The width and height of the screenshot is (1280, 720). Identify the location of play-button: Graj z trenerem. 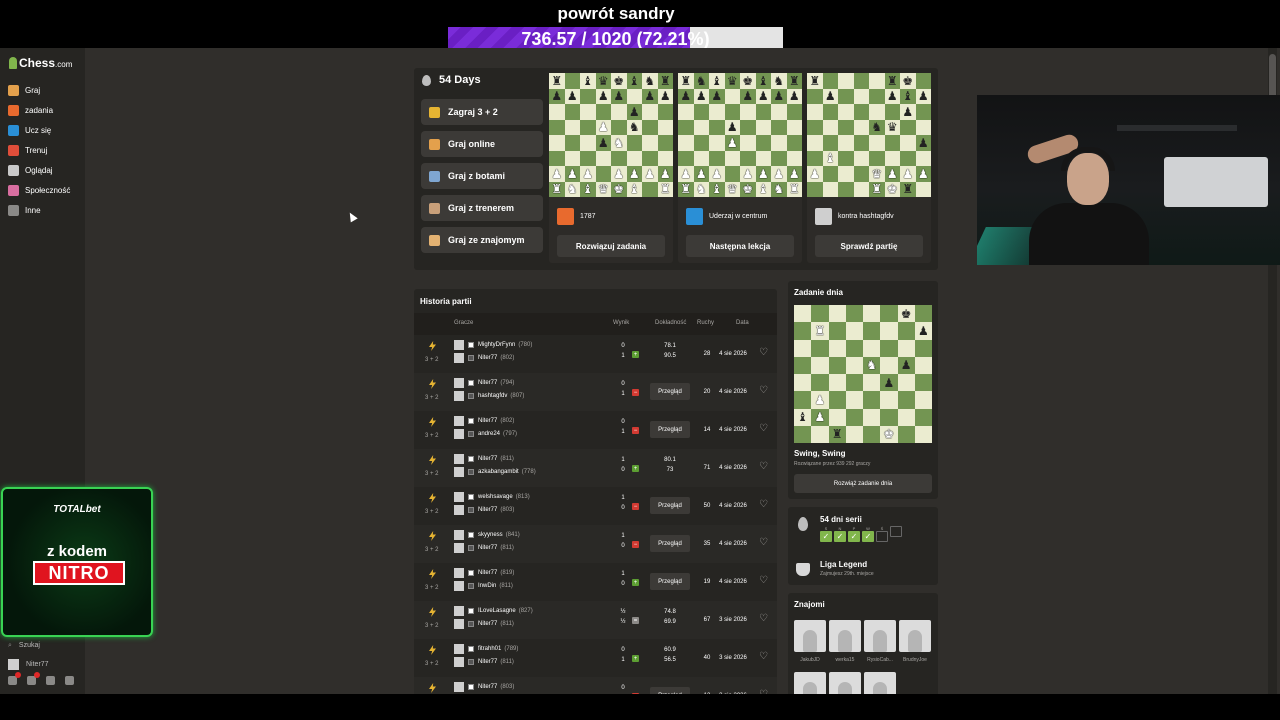
(482, 208).